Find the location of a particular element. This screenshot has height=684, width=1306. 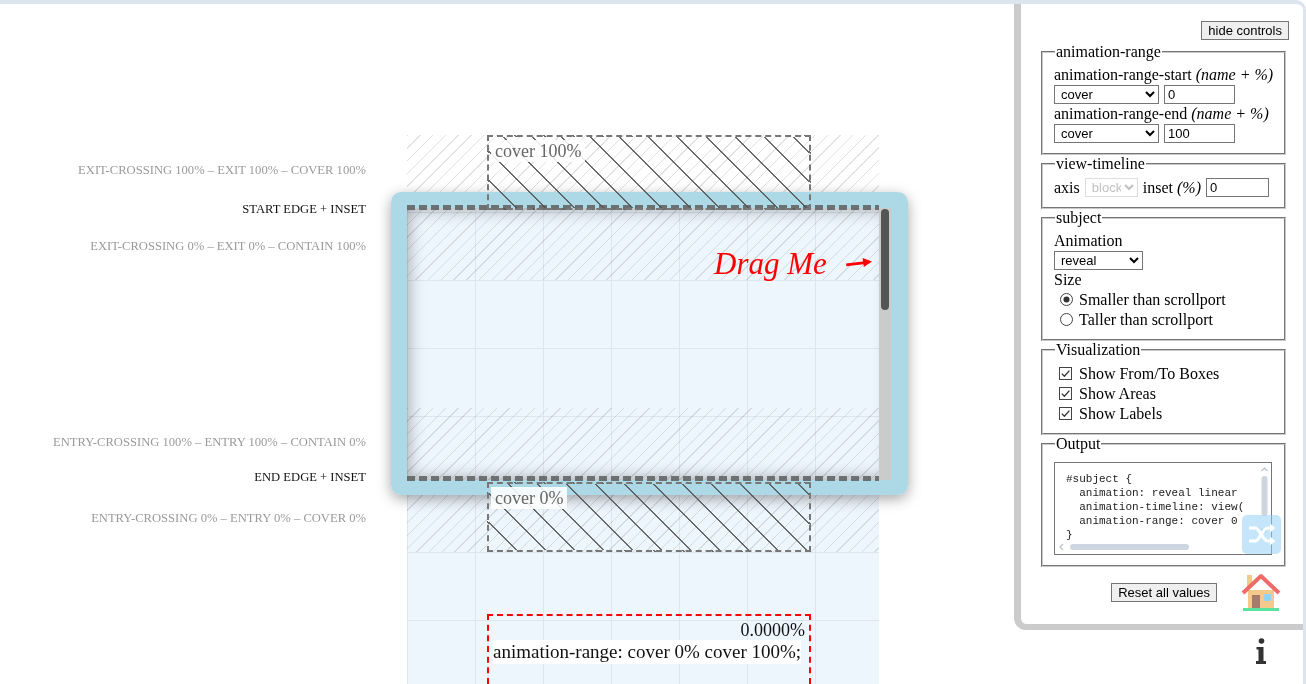

group-legend: view-timeline is located at coordinates (1100, 164).